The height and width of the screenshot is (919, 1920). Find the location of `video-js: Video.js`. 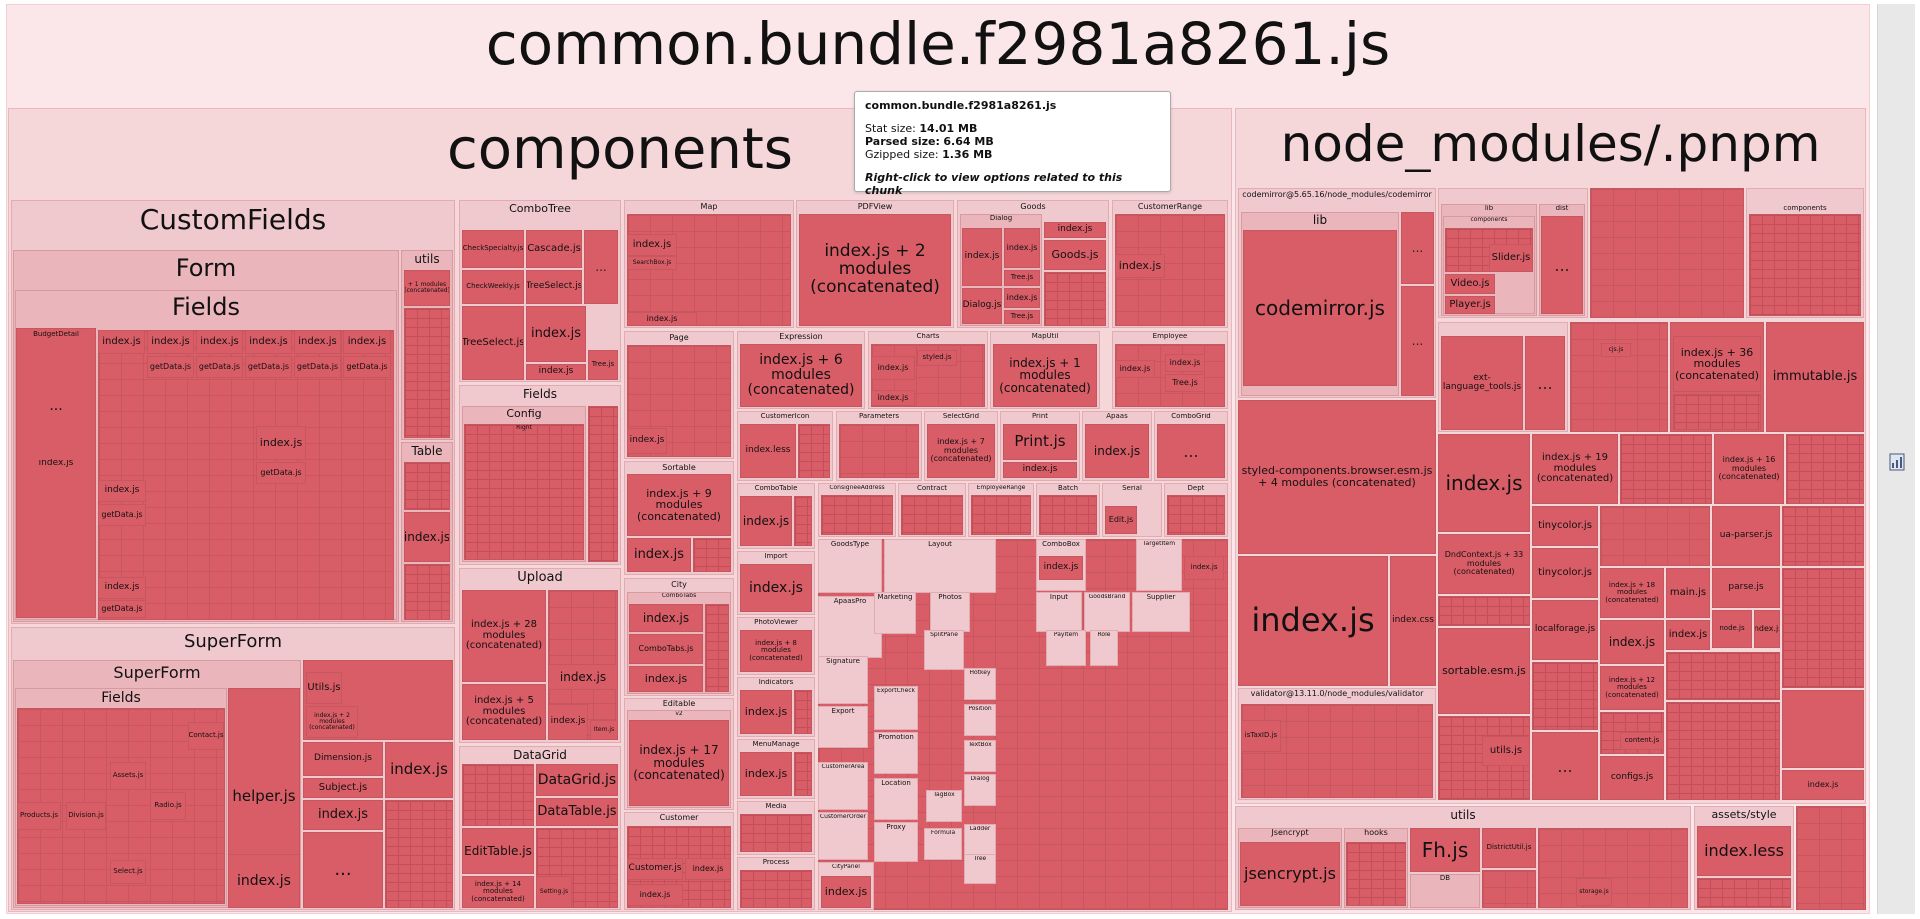

video-js: Video.js is located at coordinates (1470, 284).